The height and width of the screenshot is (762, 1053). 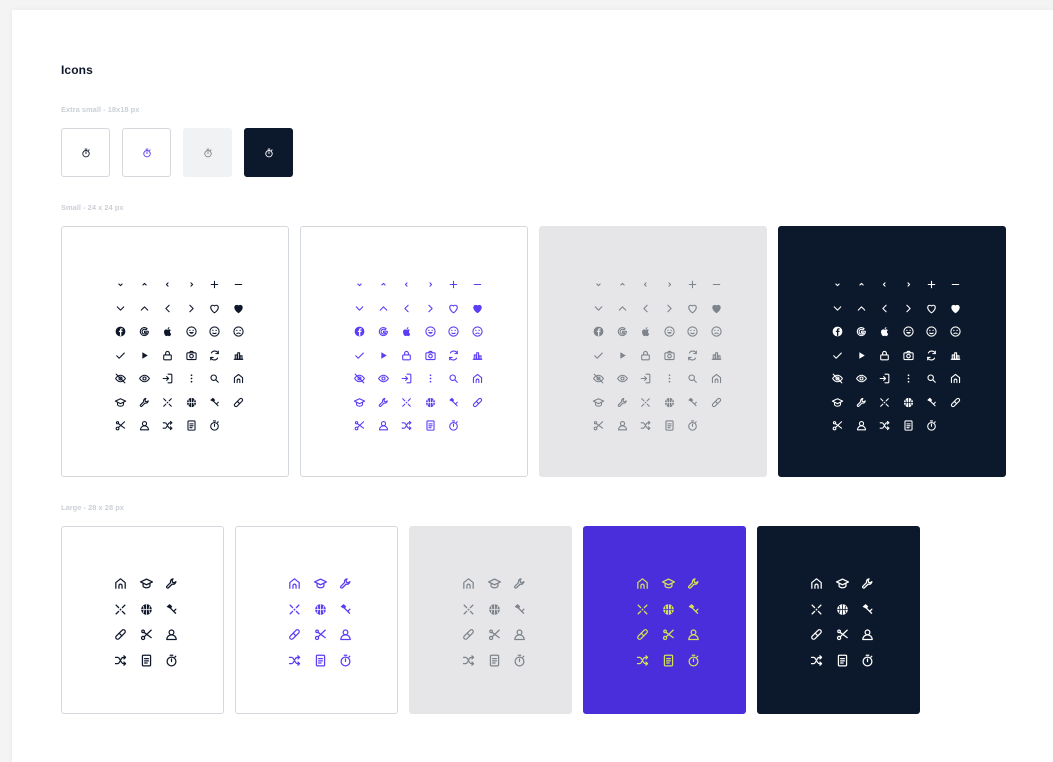 I want to click on large-tile-navy, so click(x=838, y=620).